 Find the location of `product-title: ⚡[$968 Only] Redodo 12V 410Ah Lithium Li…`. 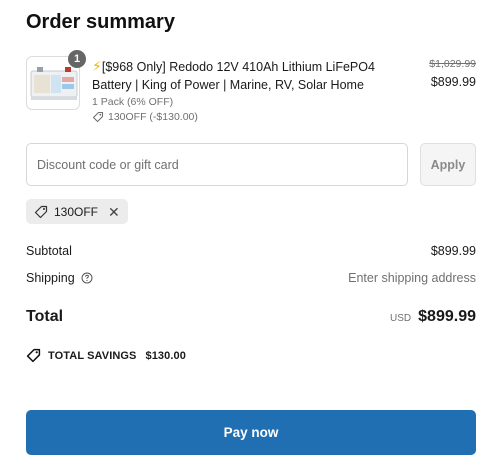

product-title: ⚡[$968 Only] Redodo 12V 410Ah Lithium Li… is located at coordinates (252, 75).